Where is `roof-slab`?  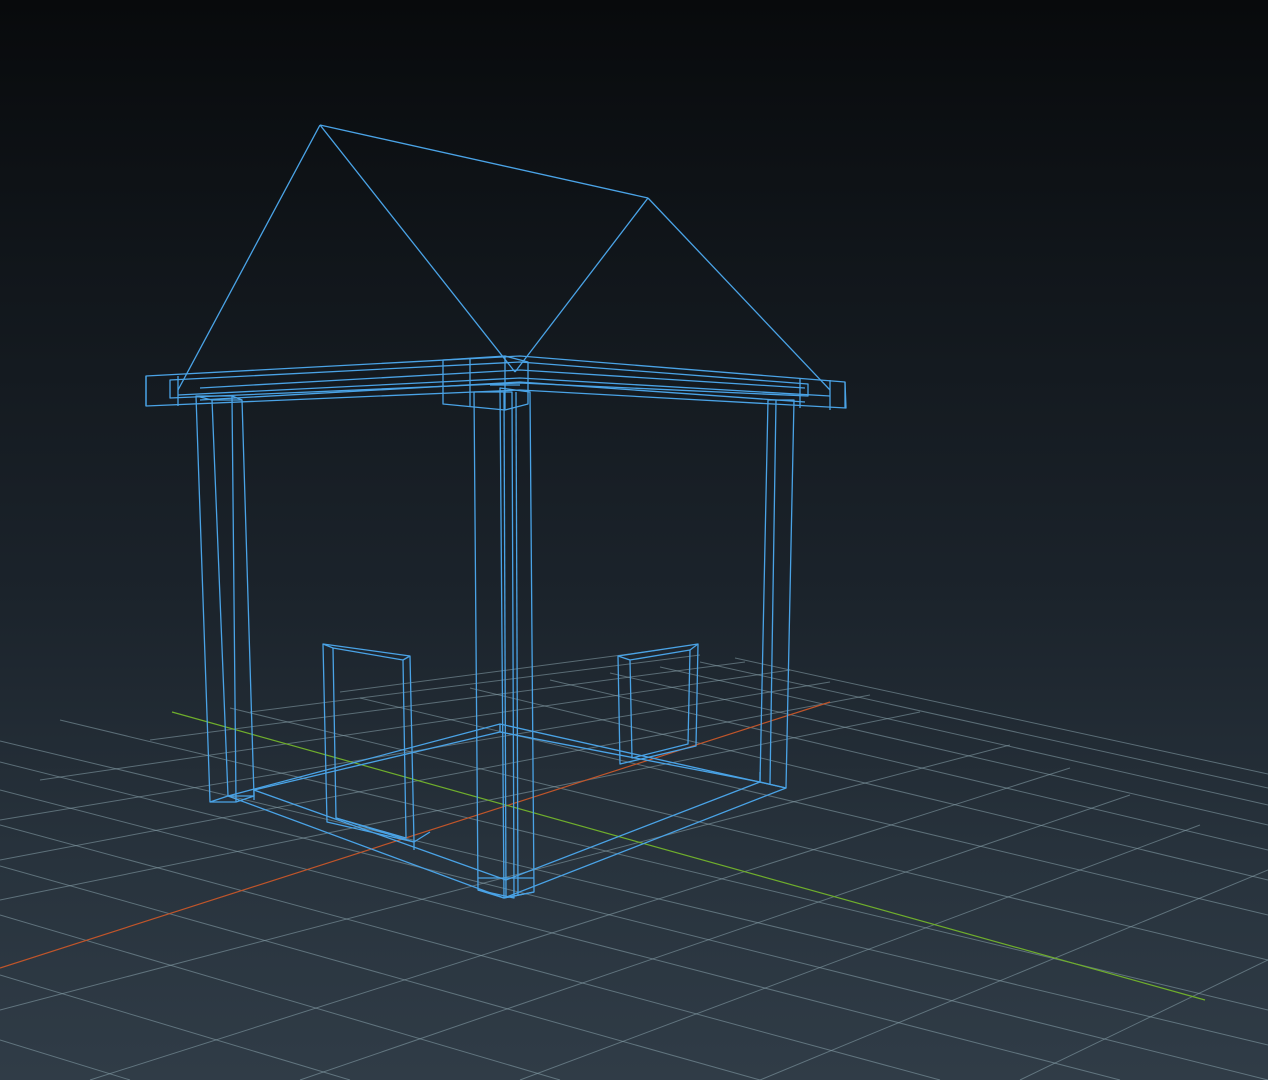 roof-slab is located at coordinates (496, 383).